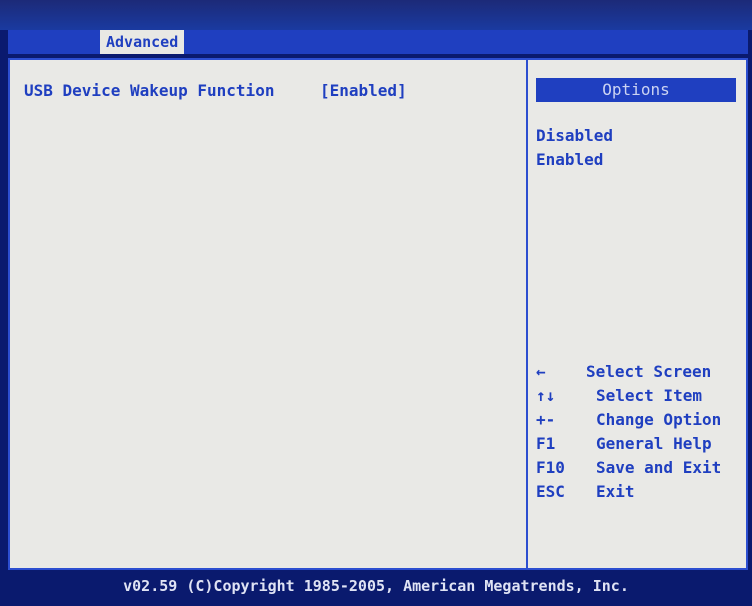 The width and height of the screenshot is (752, 606). I want to click on help-row-general-help: F1 General Help, so click(641, 444).